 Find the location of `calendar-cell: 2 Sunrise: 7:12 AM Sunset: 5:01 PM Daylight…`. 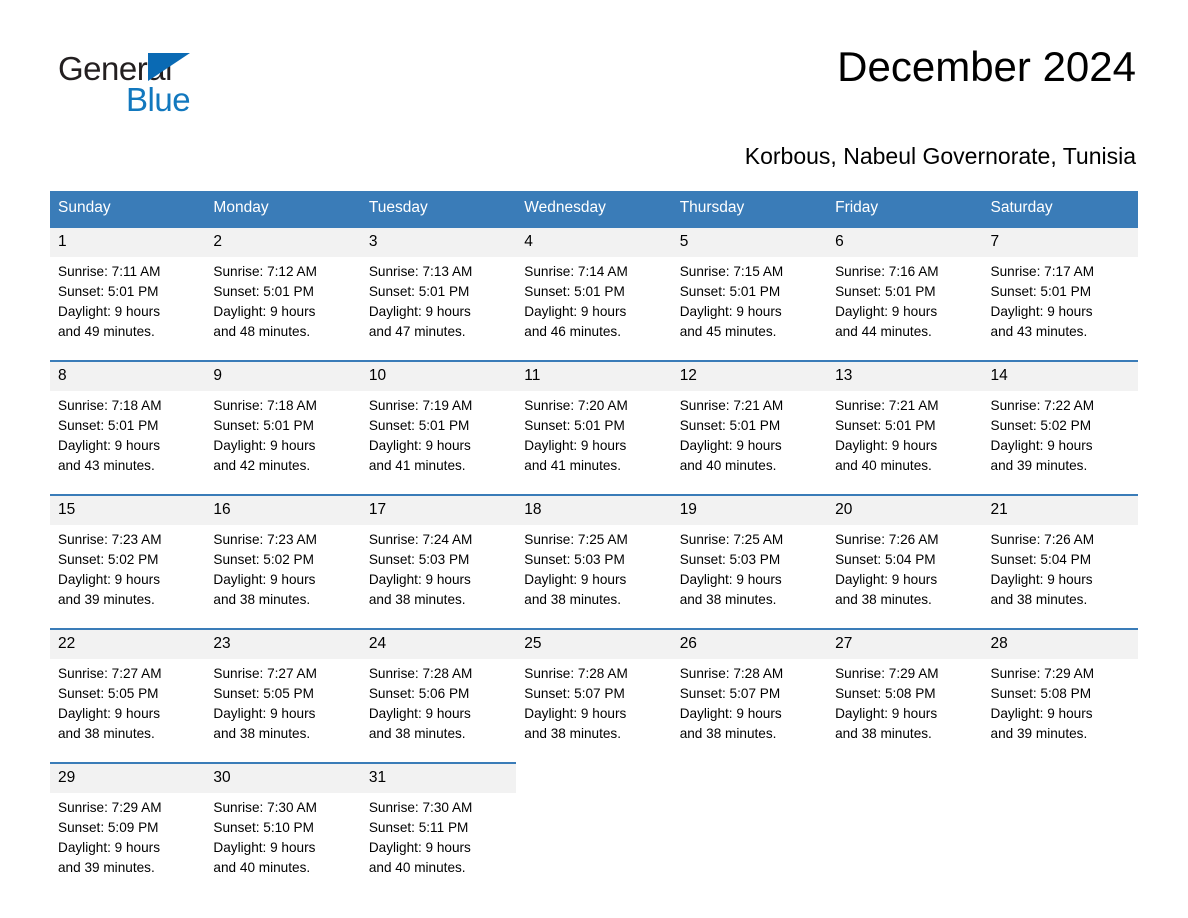

calendar-cell: 2 Sunrise: 7:12 AM Sunset: 5:01 PM Daylight… is located at coordinates (283, 293).